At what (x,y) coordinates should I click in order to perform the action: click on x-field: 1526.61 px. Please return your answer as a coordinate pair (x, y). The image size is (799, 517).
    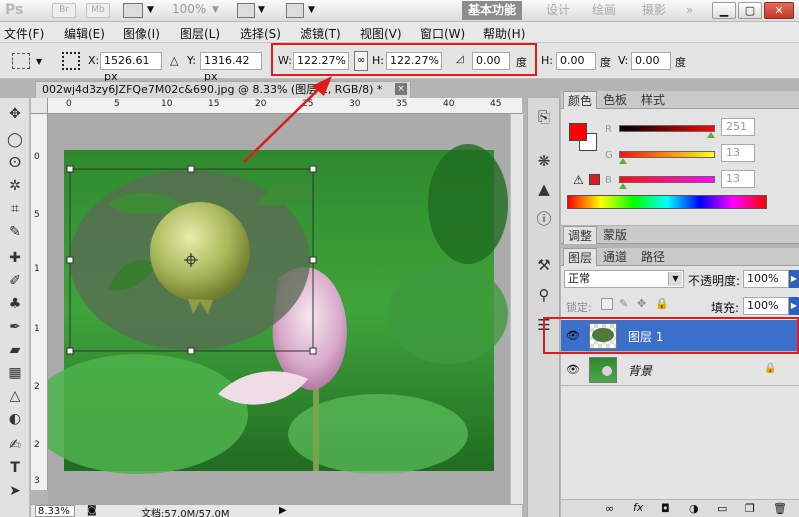
    Looking at the image, I should click on (131, 67).